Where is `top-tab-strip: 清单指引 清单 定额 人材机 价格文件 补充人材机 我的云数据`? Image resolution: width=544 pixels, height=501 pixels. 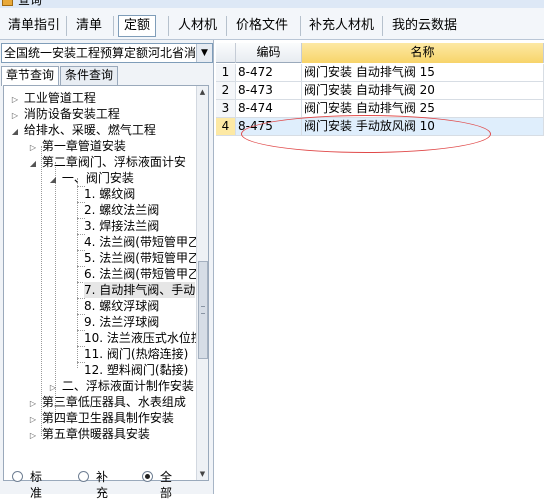 top-tab-strip: 清单指引 清单 定额 人材机 价格文件 补充人材机 我的云数据 is located at coordinates (272, 24).